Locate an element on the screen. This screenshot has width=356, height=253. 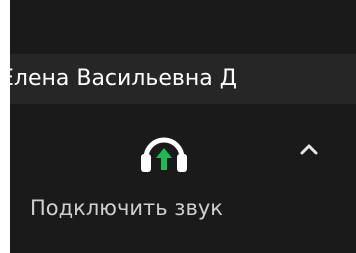
participant-name: Елена Васильевна Д is located at coordinates (123, 78).